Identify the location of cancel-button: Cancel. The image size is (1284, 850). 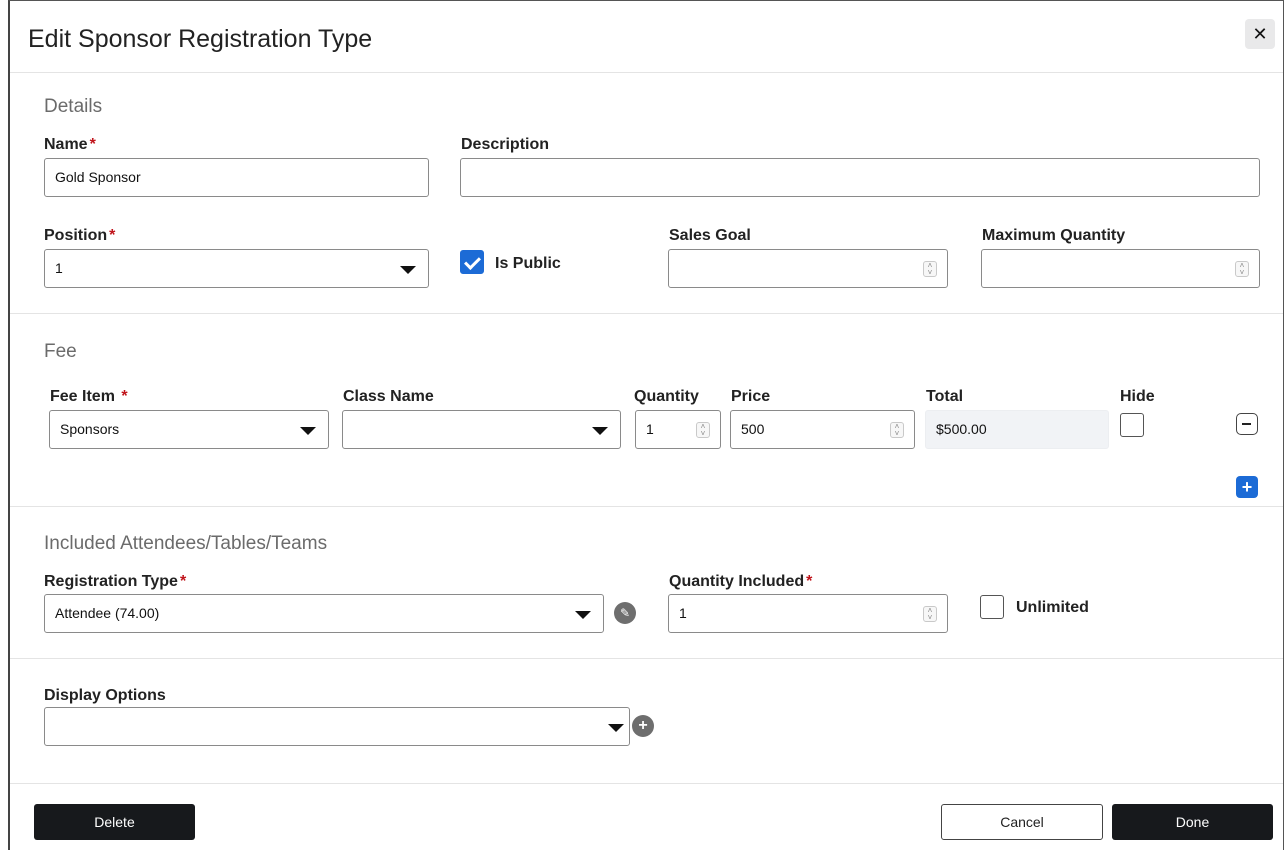
(1022, 822).